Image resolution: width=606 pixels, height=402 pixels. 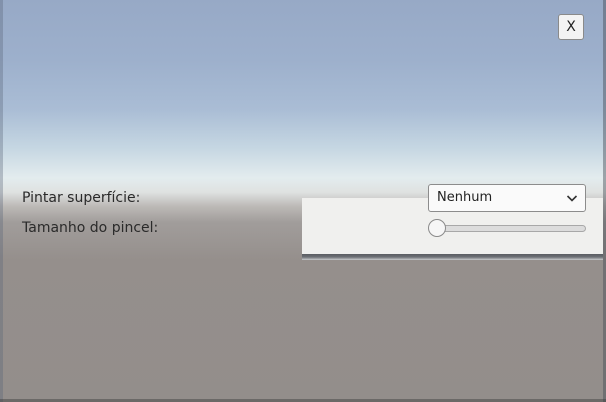 I want to click on brush-size-label: Tamanho do pincel:, so click(x=90, y=228).